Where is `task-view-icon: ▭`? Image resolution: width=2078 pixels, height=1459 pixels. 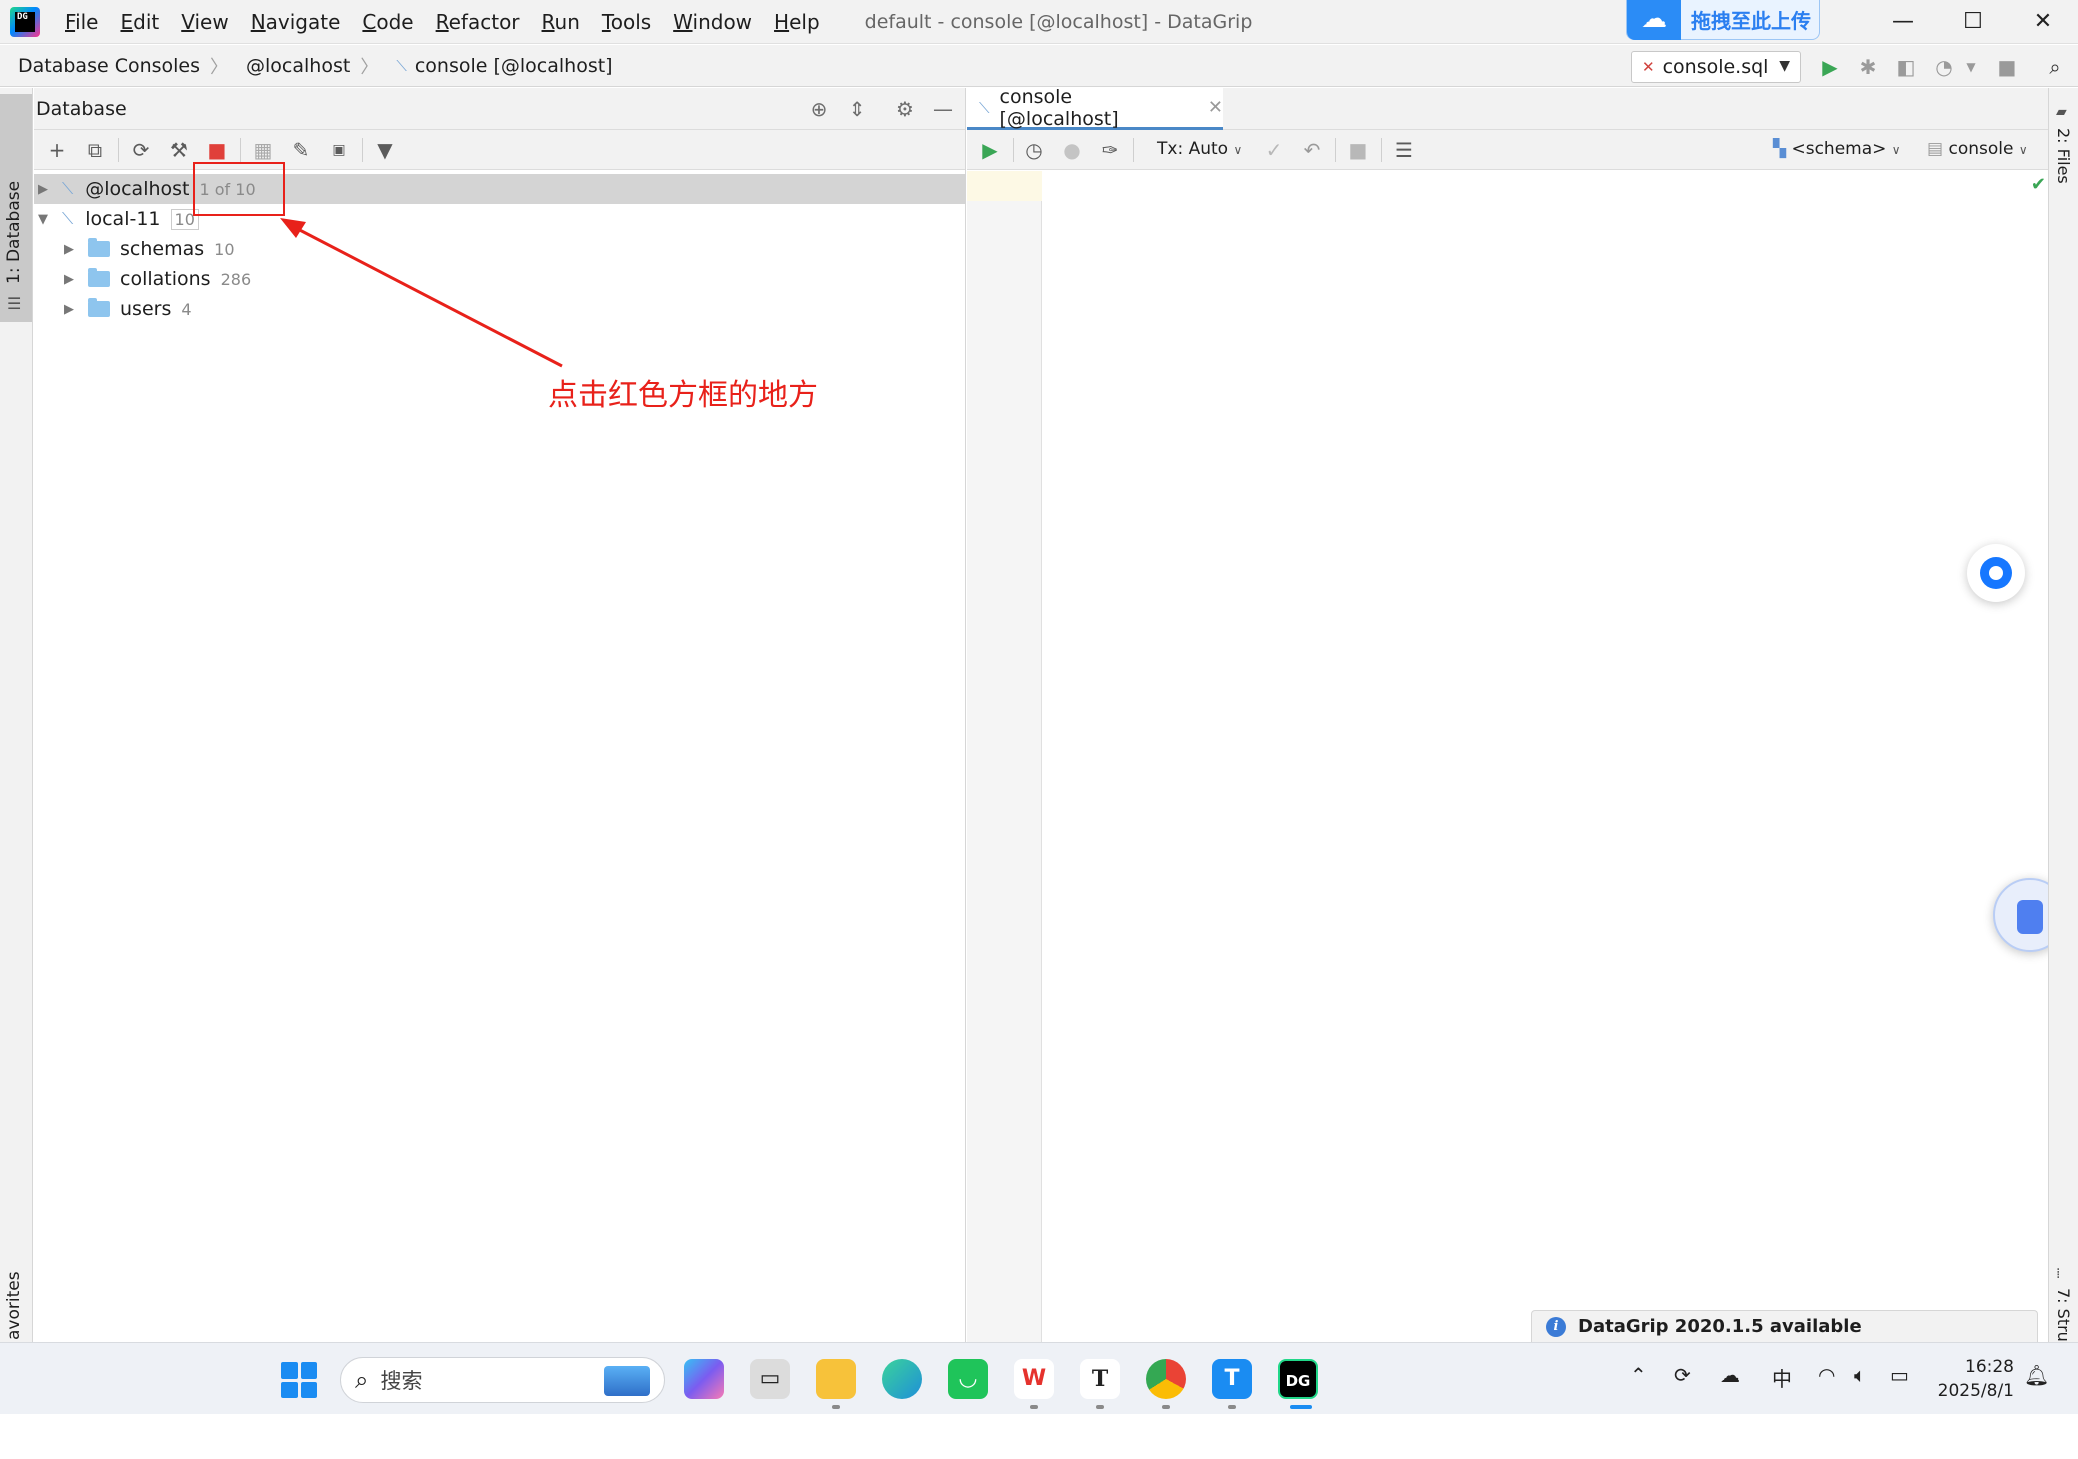 task-view-icon: ▭ is located at coordinates (770, 1379).